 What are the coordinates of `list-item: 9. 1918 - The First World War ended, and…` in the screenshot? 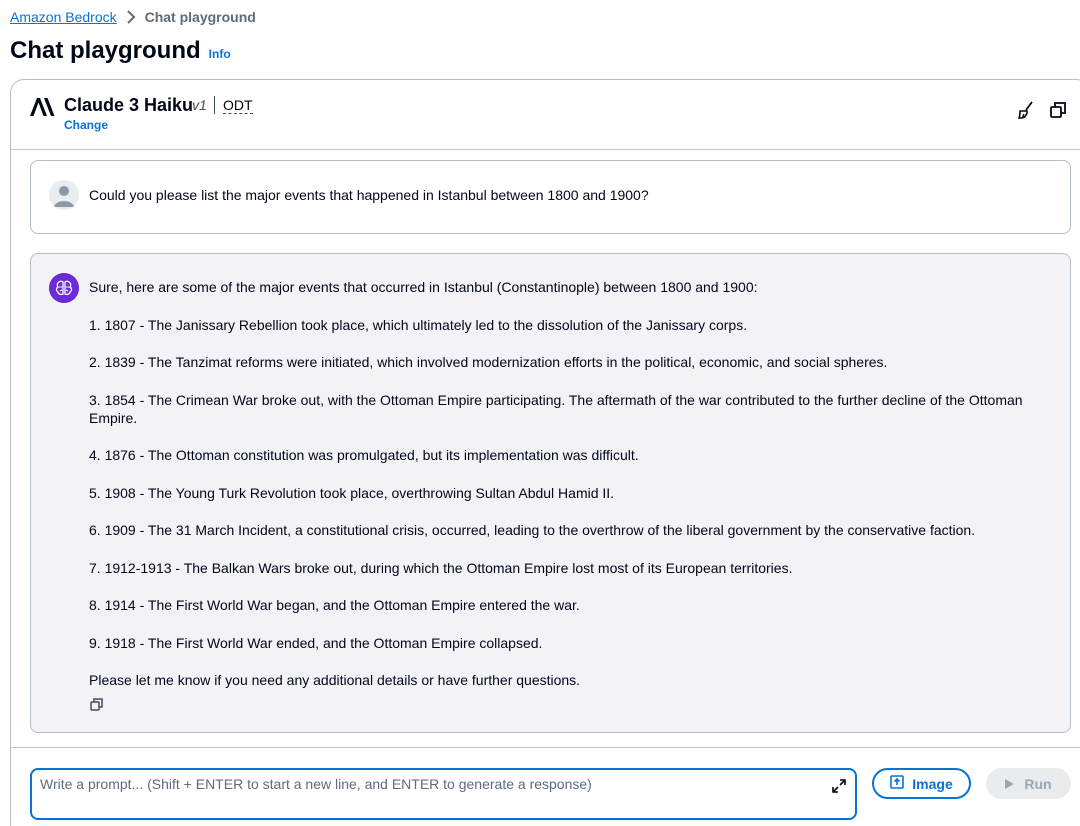 It's located at (316, 642).